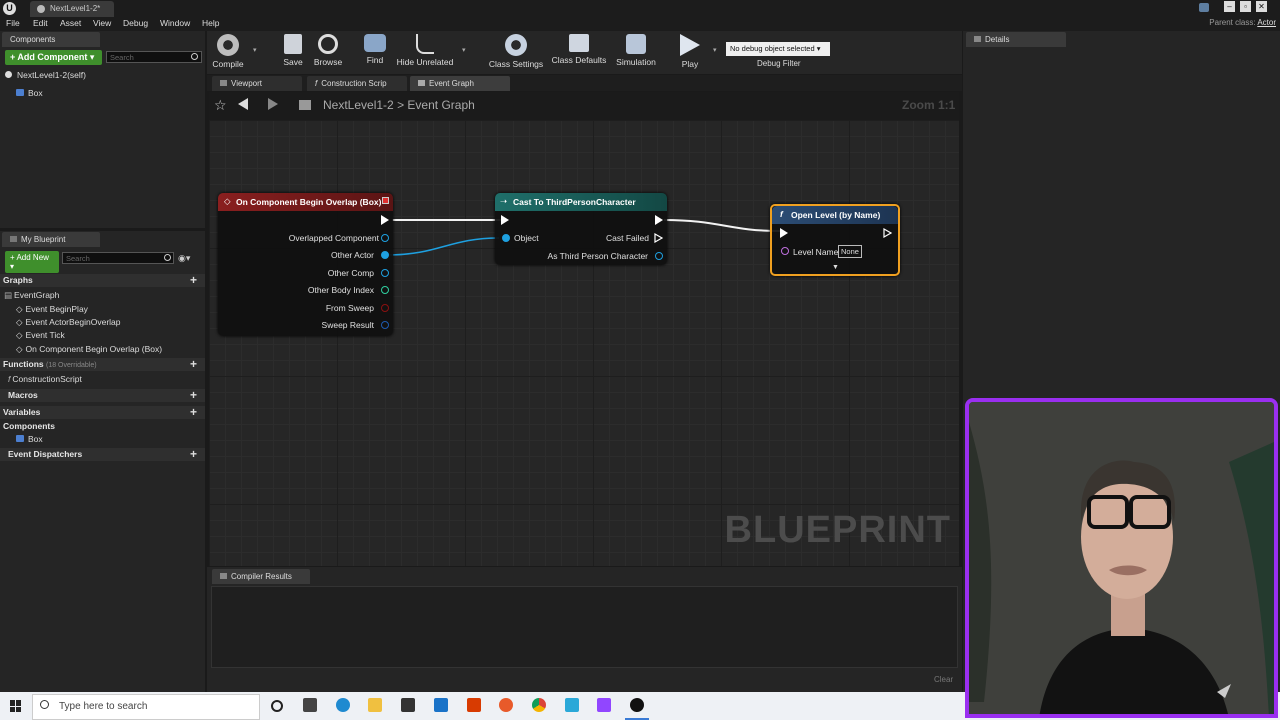 The image size is (1280, 720). Describe the element at coordinates (135, 23) in the screenshot. I see `menu-debug: Debug` at that location.